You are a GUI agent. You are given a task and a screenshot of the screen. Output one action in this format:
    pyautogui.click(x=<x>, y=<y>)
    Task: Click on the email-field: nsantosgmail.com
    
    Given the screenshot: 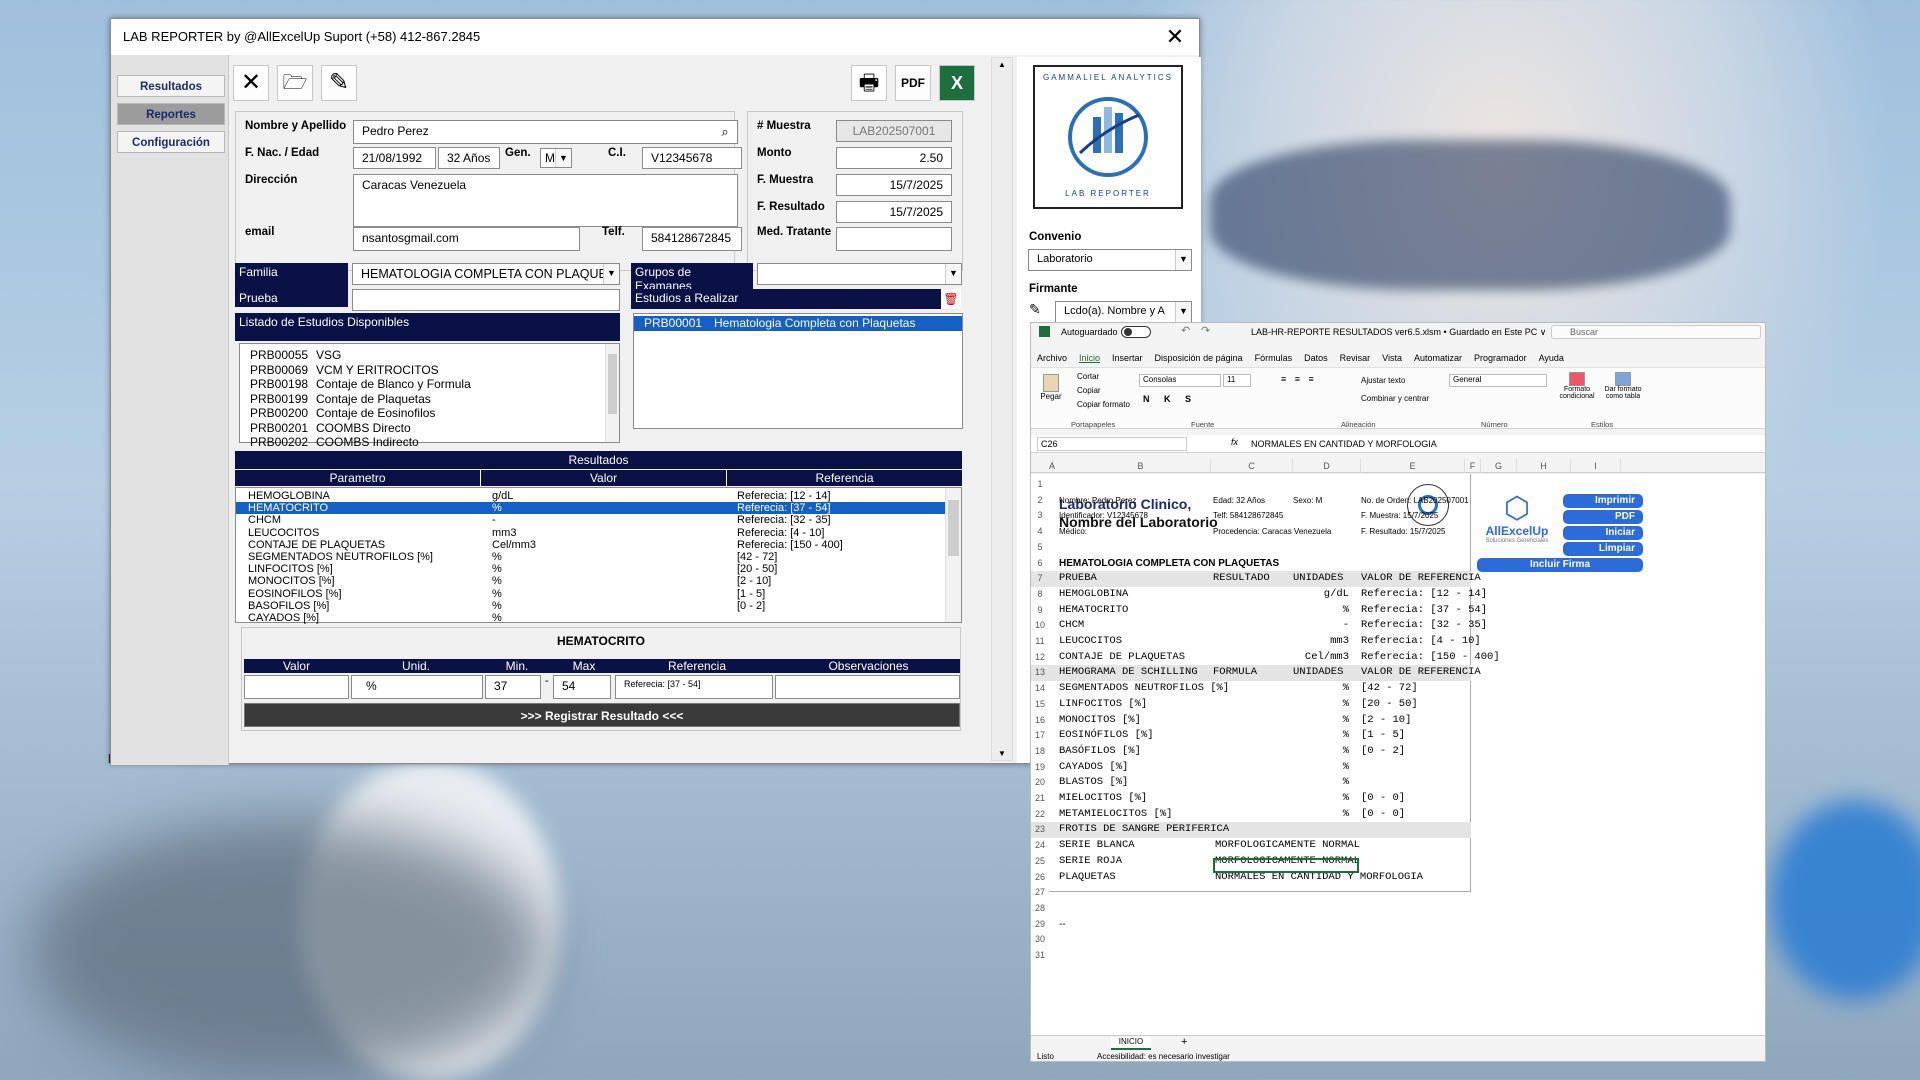 What is the action you would take?
    pyautogui.click(x=466, y=239)
    